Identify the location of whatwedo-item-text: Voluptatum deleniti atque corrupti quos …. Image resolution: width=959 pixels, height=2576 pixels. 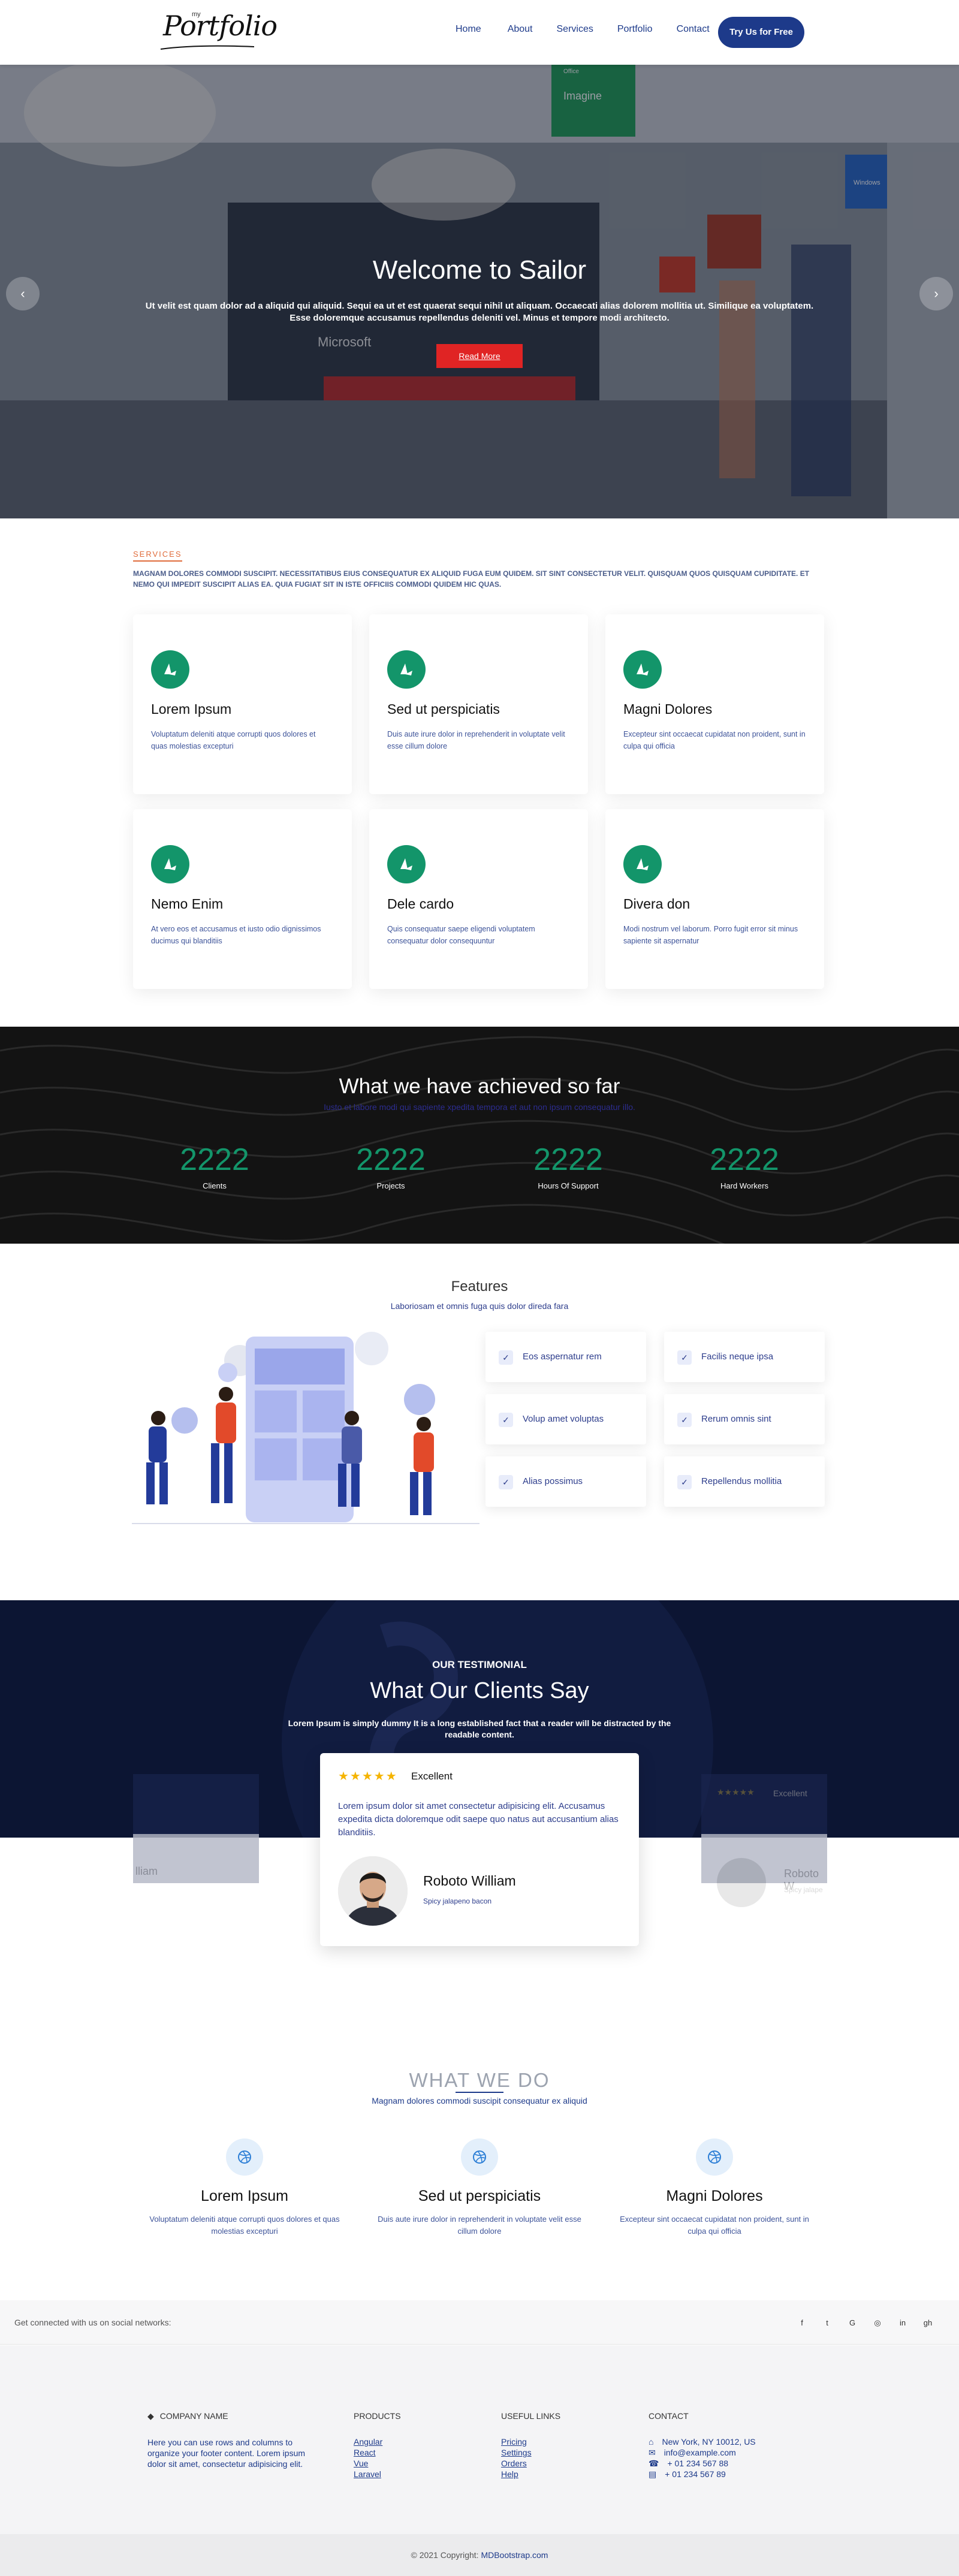
(244, 2225).